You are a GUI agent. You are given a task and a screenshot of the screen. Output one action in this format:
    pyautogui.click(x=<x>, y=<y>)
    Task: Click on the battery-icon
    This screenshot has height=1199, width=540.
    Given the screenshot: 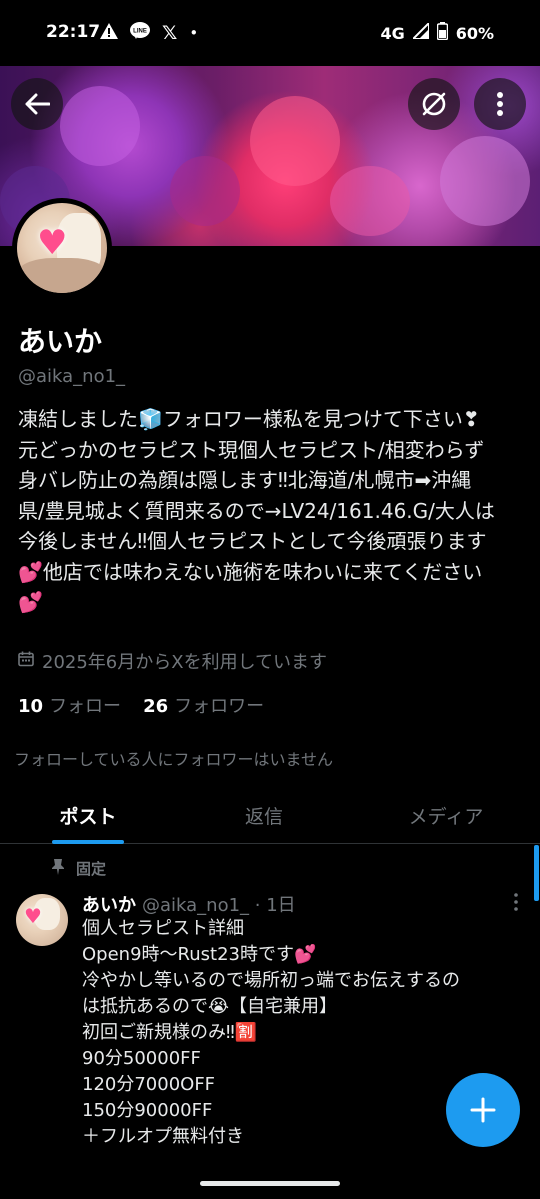 What is the action you would take?
    pyautogui.click(x=442, y=33)
    